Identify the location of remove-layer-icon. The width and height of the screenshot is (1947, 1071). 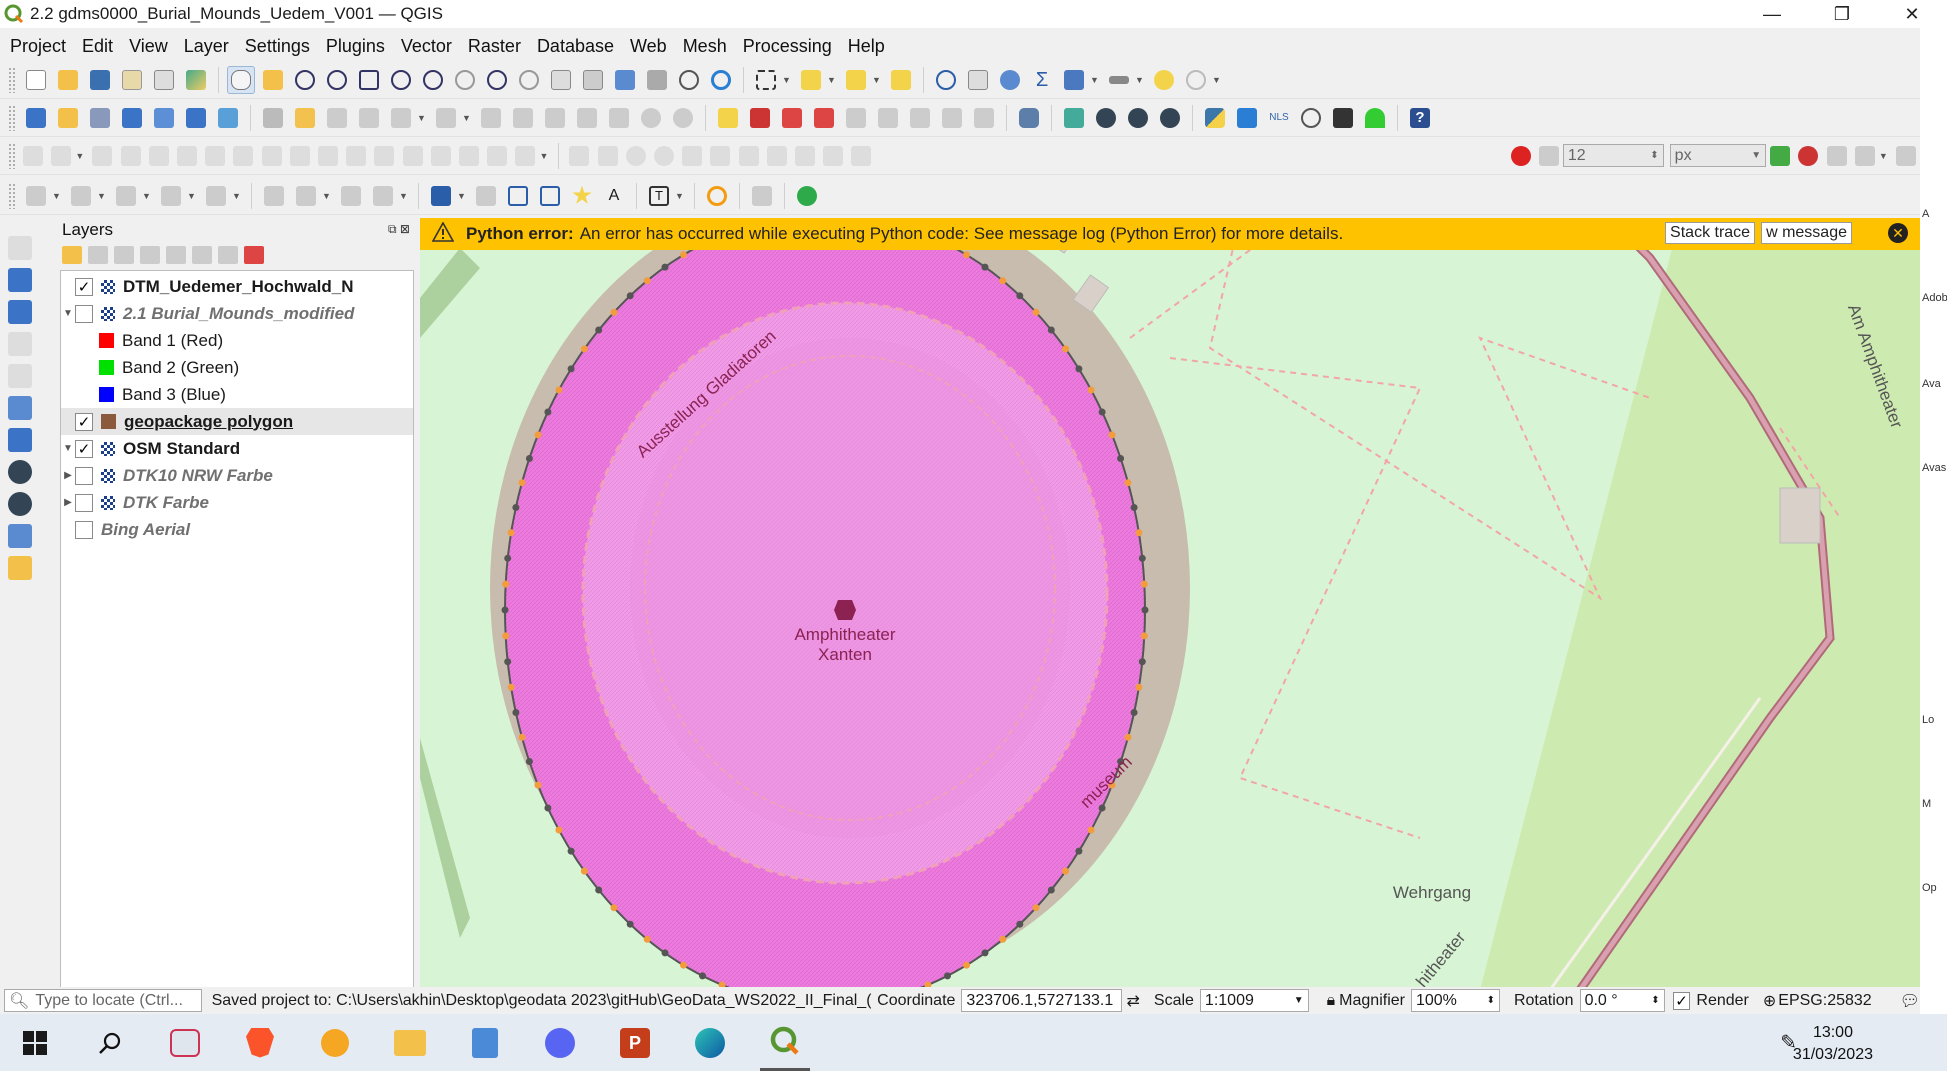
(254, 255).